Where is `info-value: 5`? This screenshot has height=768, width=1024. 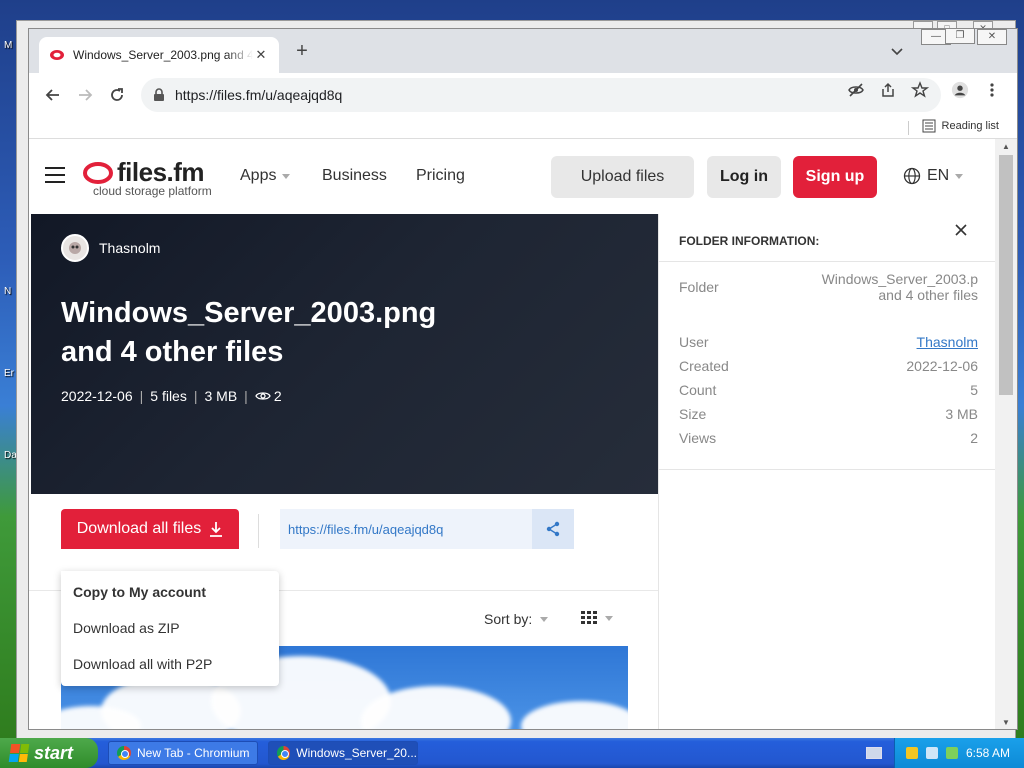 info-value: 5 is located at coordinates (974, 390).